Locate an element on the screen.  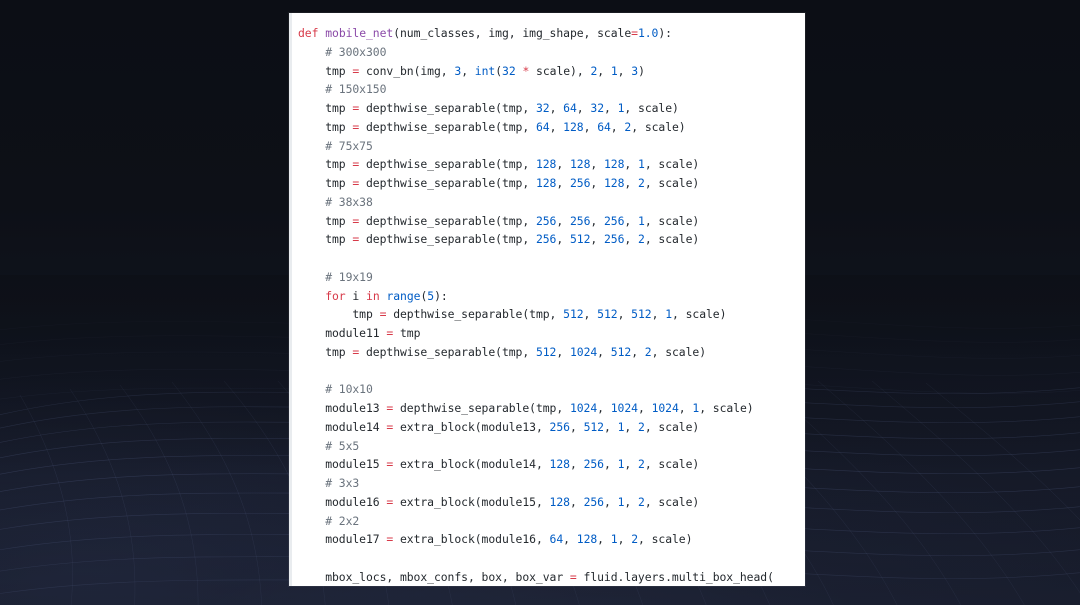
code-token-op: = is located at coordinates (634, 33).